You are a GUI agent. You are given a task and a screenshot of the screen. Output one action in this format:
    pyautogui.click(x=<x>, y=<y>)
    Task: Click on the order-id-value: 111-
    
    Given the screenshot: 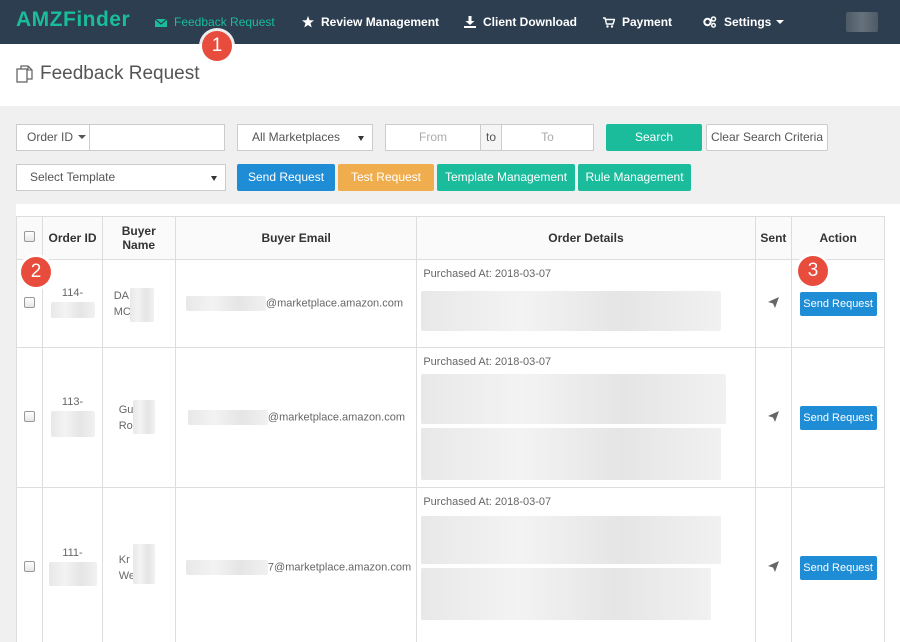 What is the action you would take?
    pyautogui.click(x=72, y=552)
    